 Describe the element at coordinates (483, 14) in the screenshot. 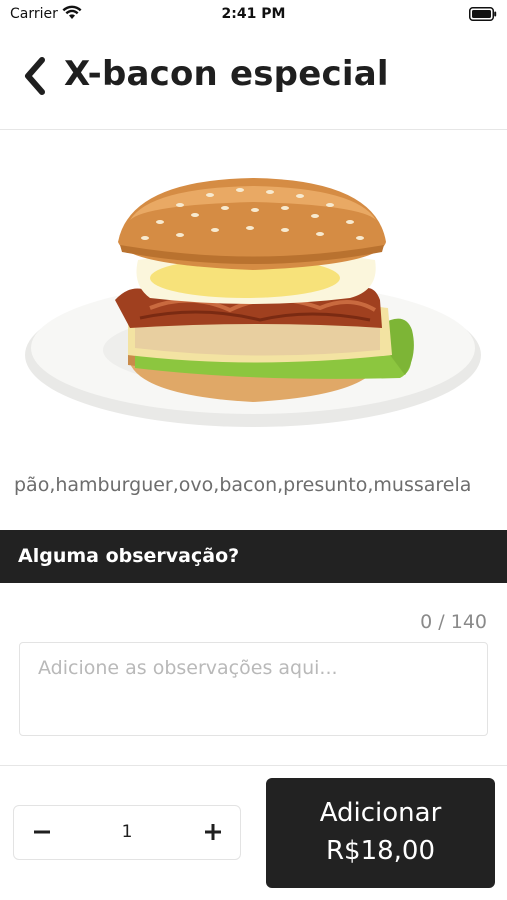

I see `battery-icon` at that location.